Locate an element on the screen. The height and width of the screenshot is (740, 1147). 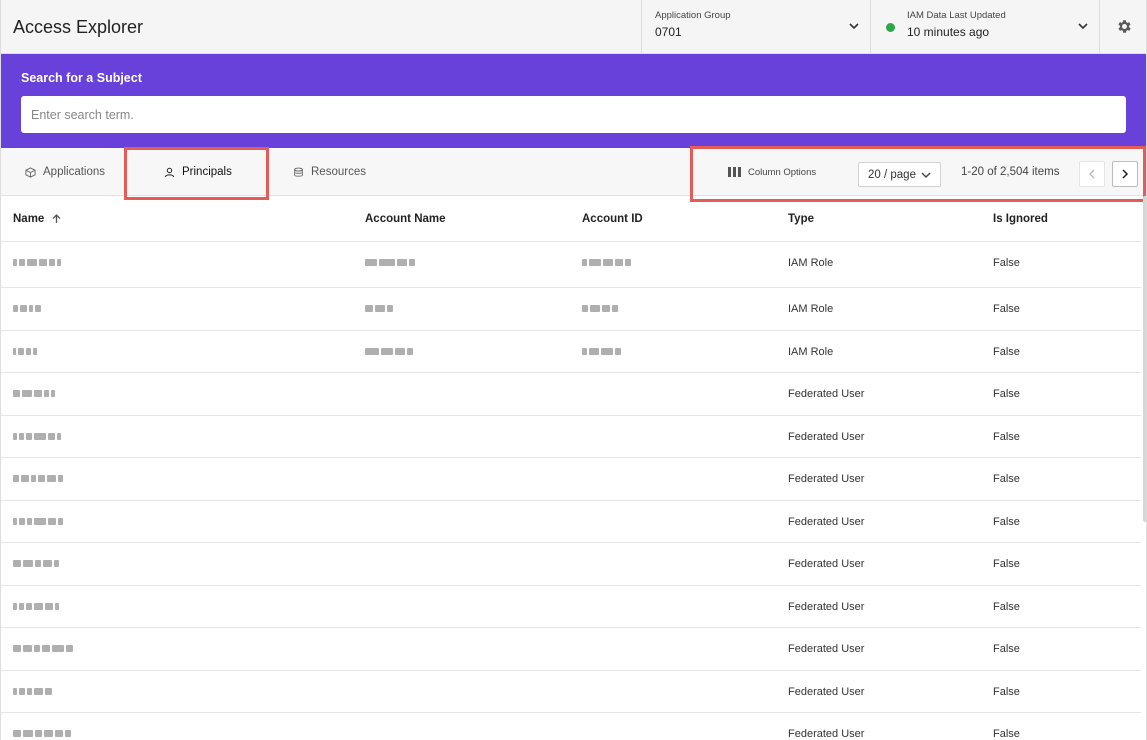
settings-button is located at coordinates (1122, 27).